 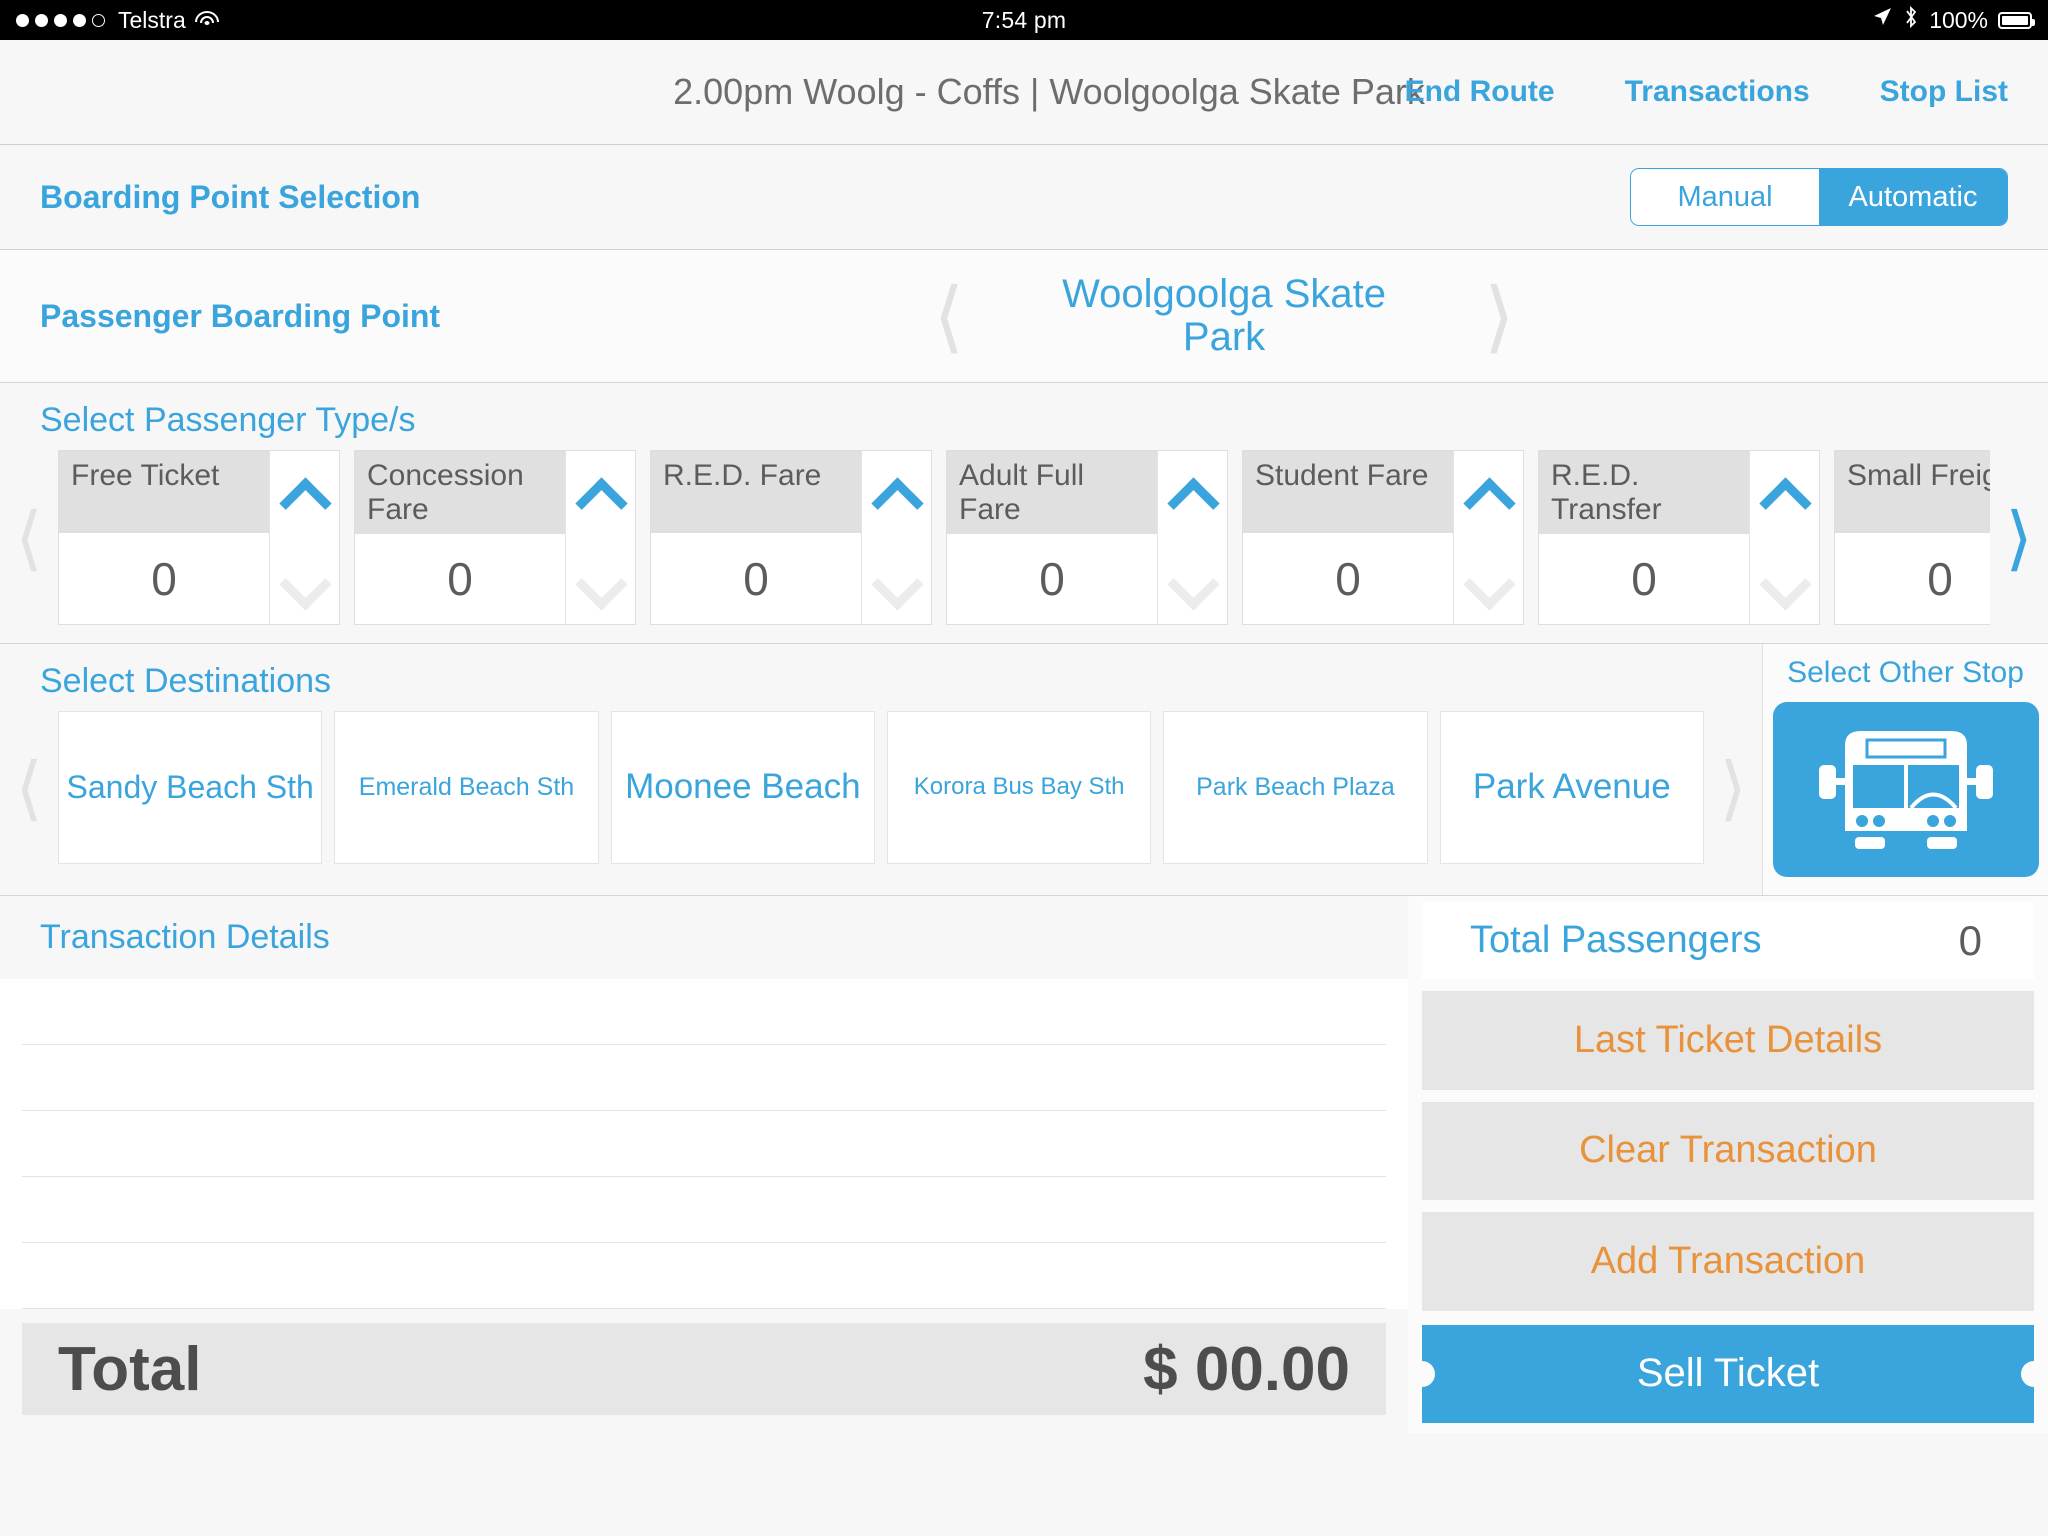 What do you see at coordinates (152, 19) in the screenshot?
I see `carrier-label: Telstra` at bounding box center [152, 19].